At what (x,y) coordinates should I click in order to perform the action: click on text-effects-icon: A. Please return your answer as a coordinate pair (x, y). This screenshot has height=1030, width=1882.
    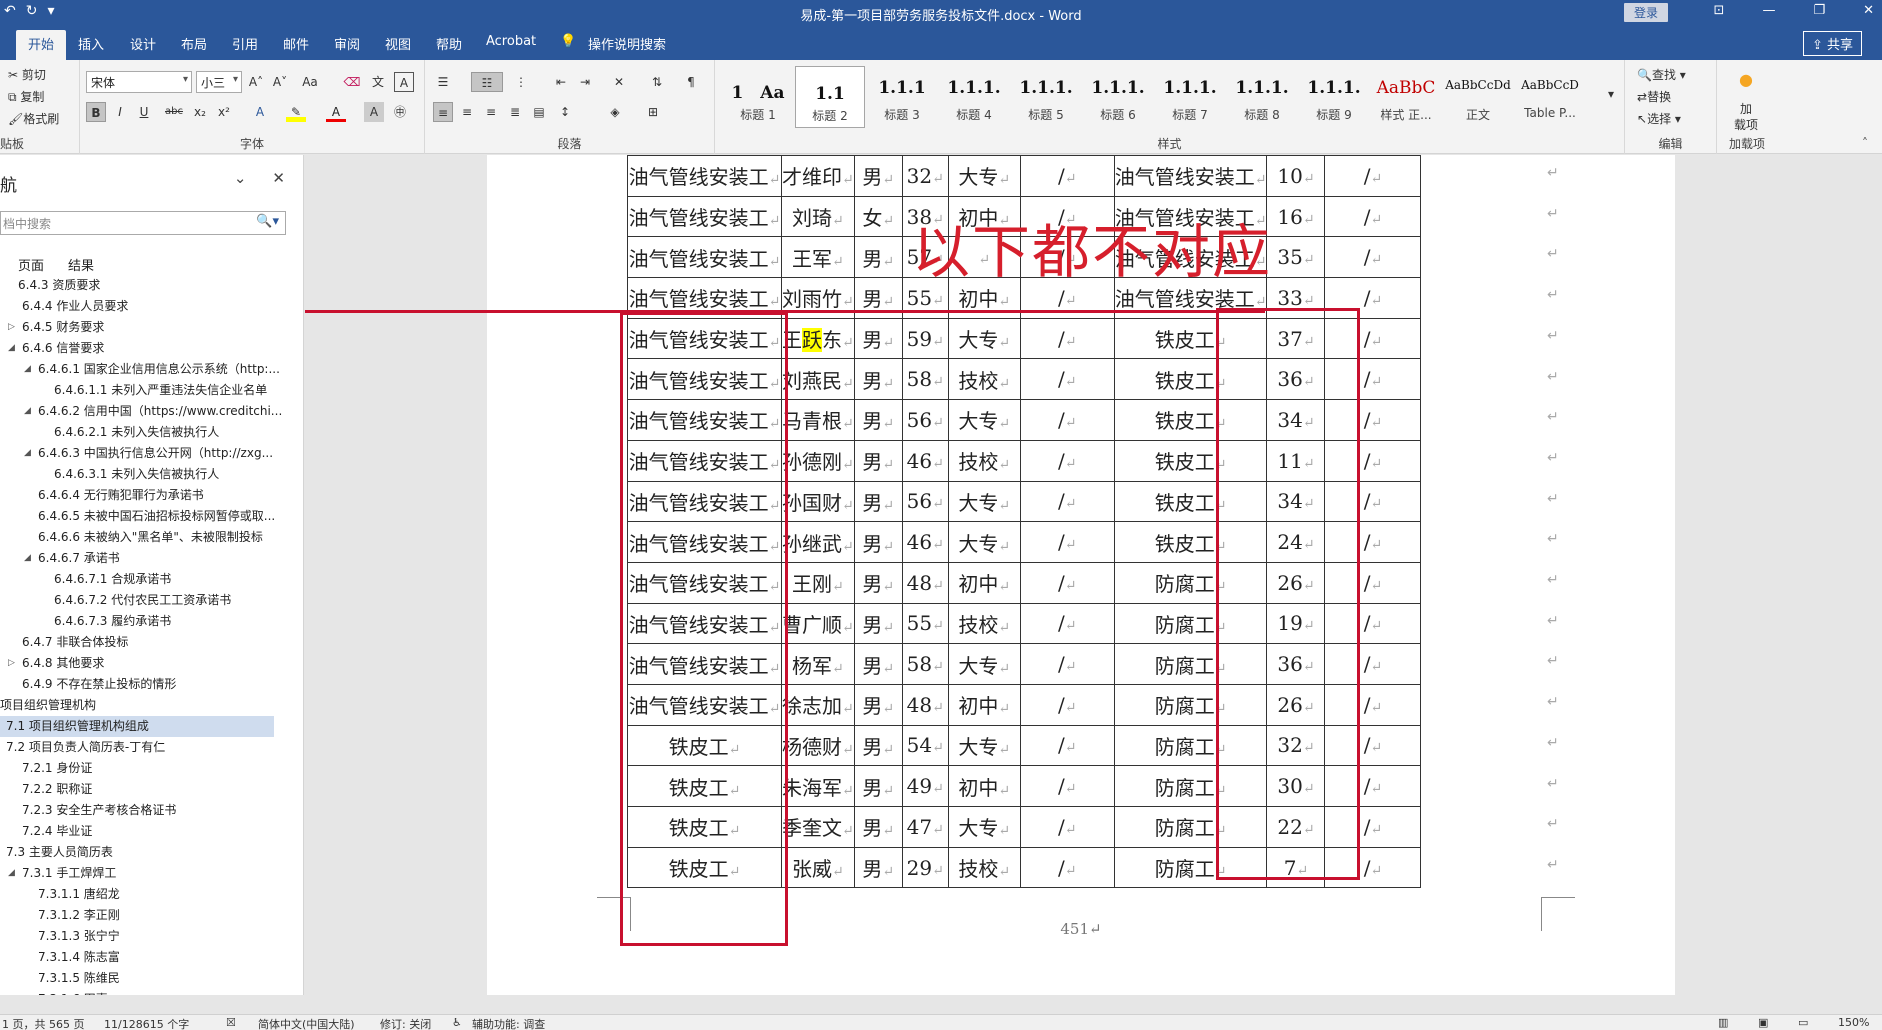
    Looking at the image, I should click on (260, 112).